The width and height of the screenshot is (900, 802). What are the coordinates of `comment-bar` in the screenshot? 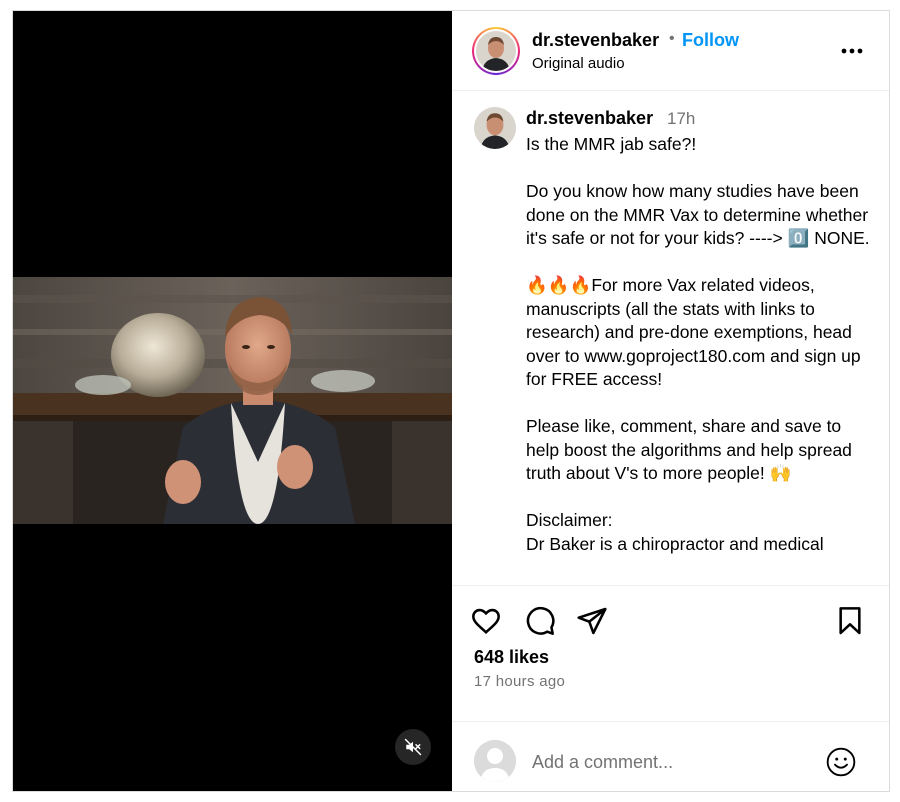 It's located at (670, 756).